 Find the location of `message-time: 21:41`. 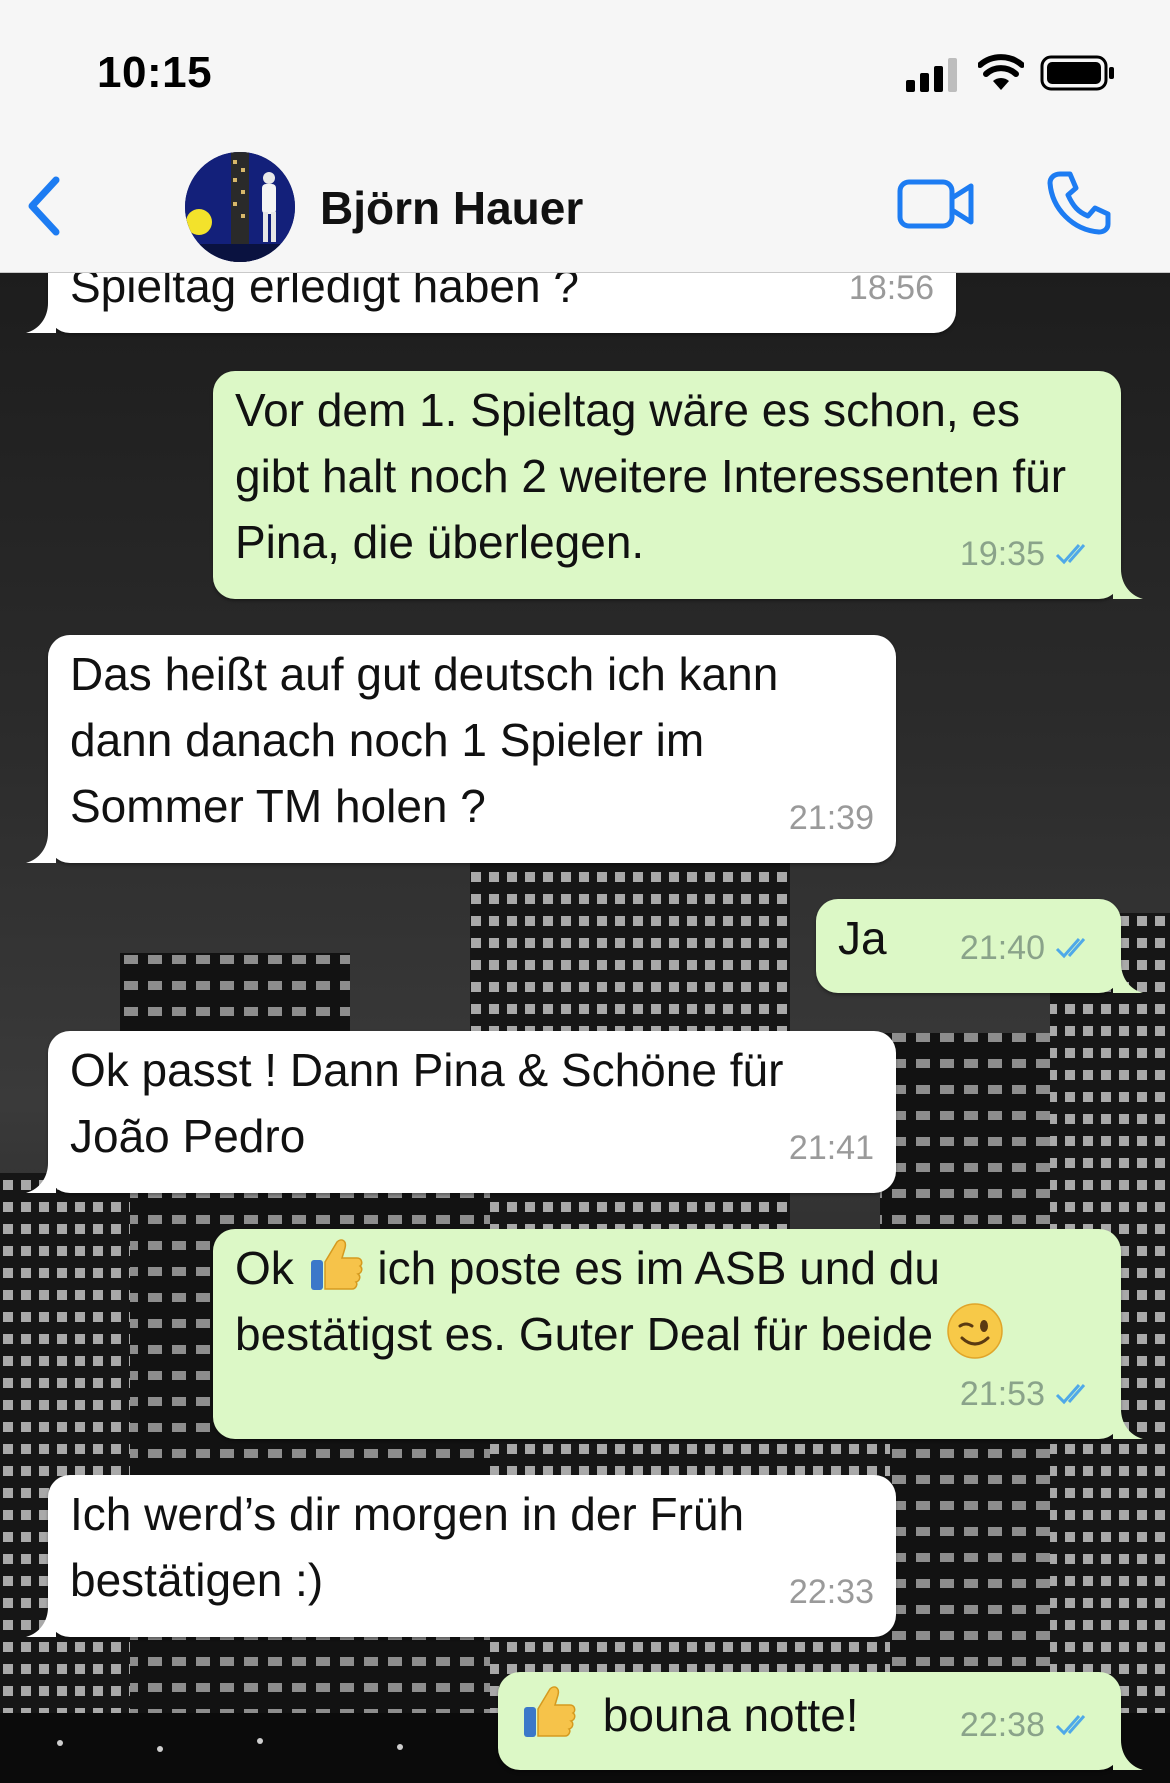

message-time: 21:41 is located at coordinates (831, 1148).